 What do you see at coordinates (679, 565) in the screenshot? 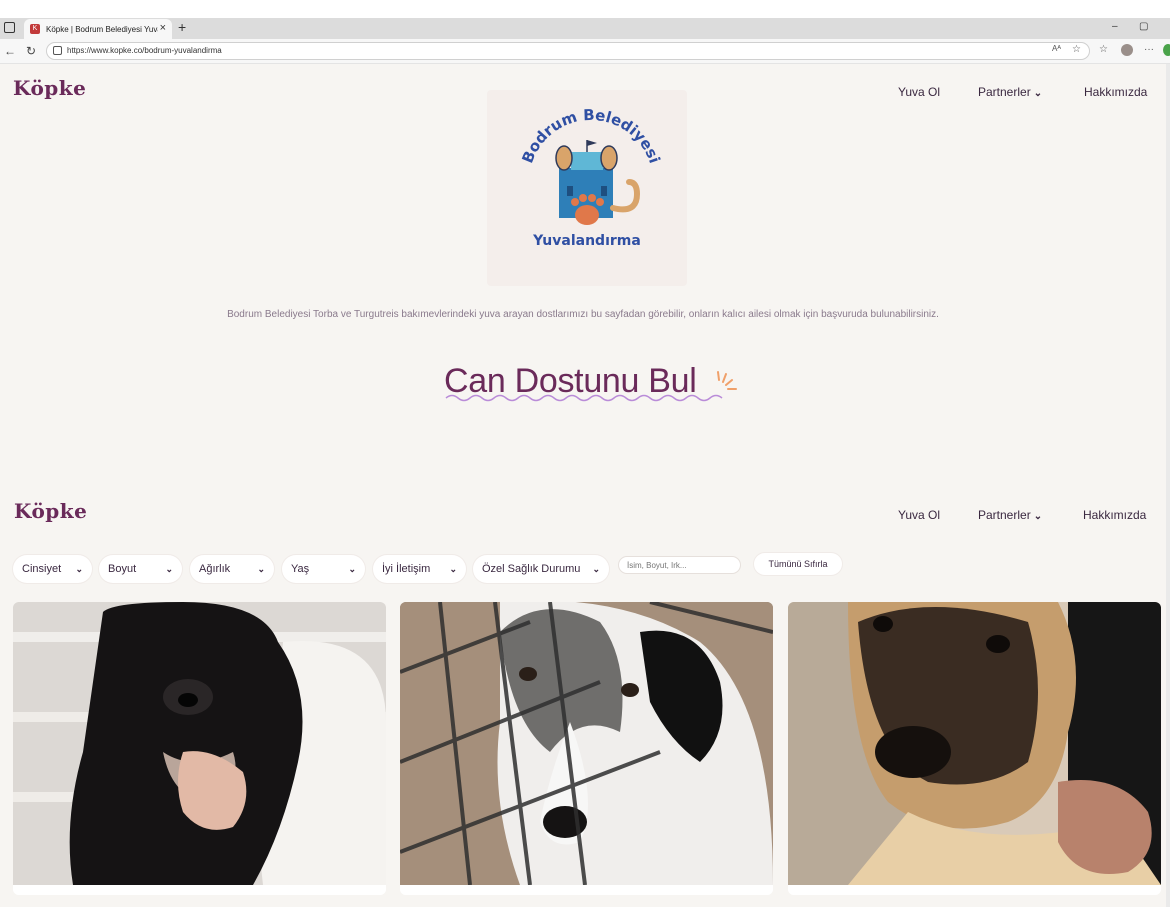
I see `search-input` at bounding box center [679, 565].